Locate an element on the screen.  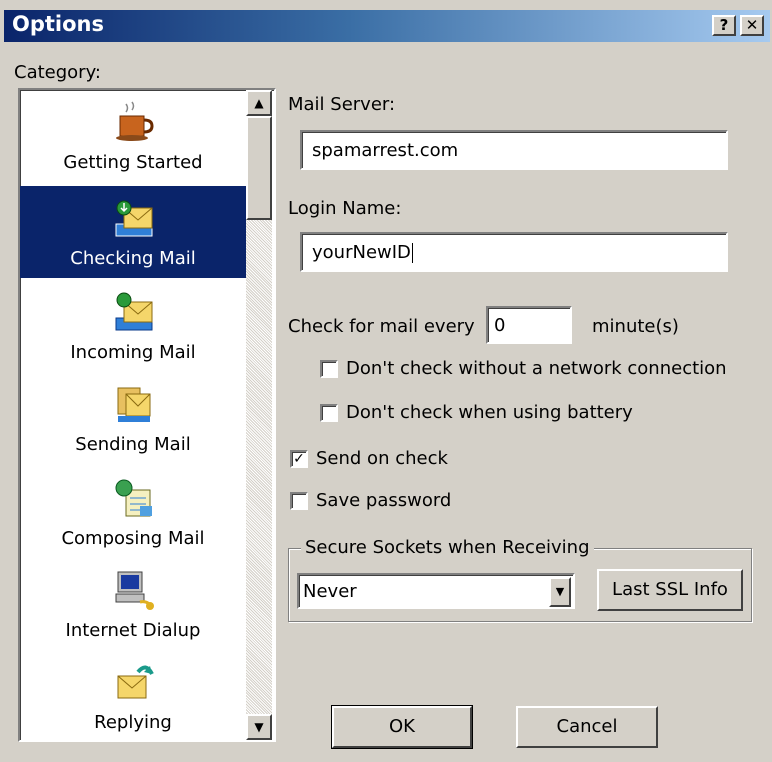
login-name-value: yourNewID is located at coordinates (361, 252).